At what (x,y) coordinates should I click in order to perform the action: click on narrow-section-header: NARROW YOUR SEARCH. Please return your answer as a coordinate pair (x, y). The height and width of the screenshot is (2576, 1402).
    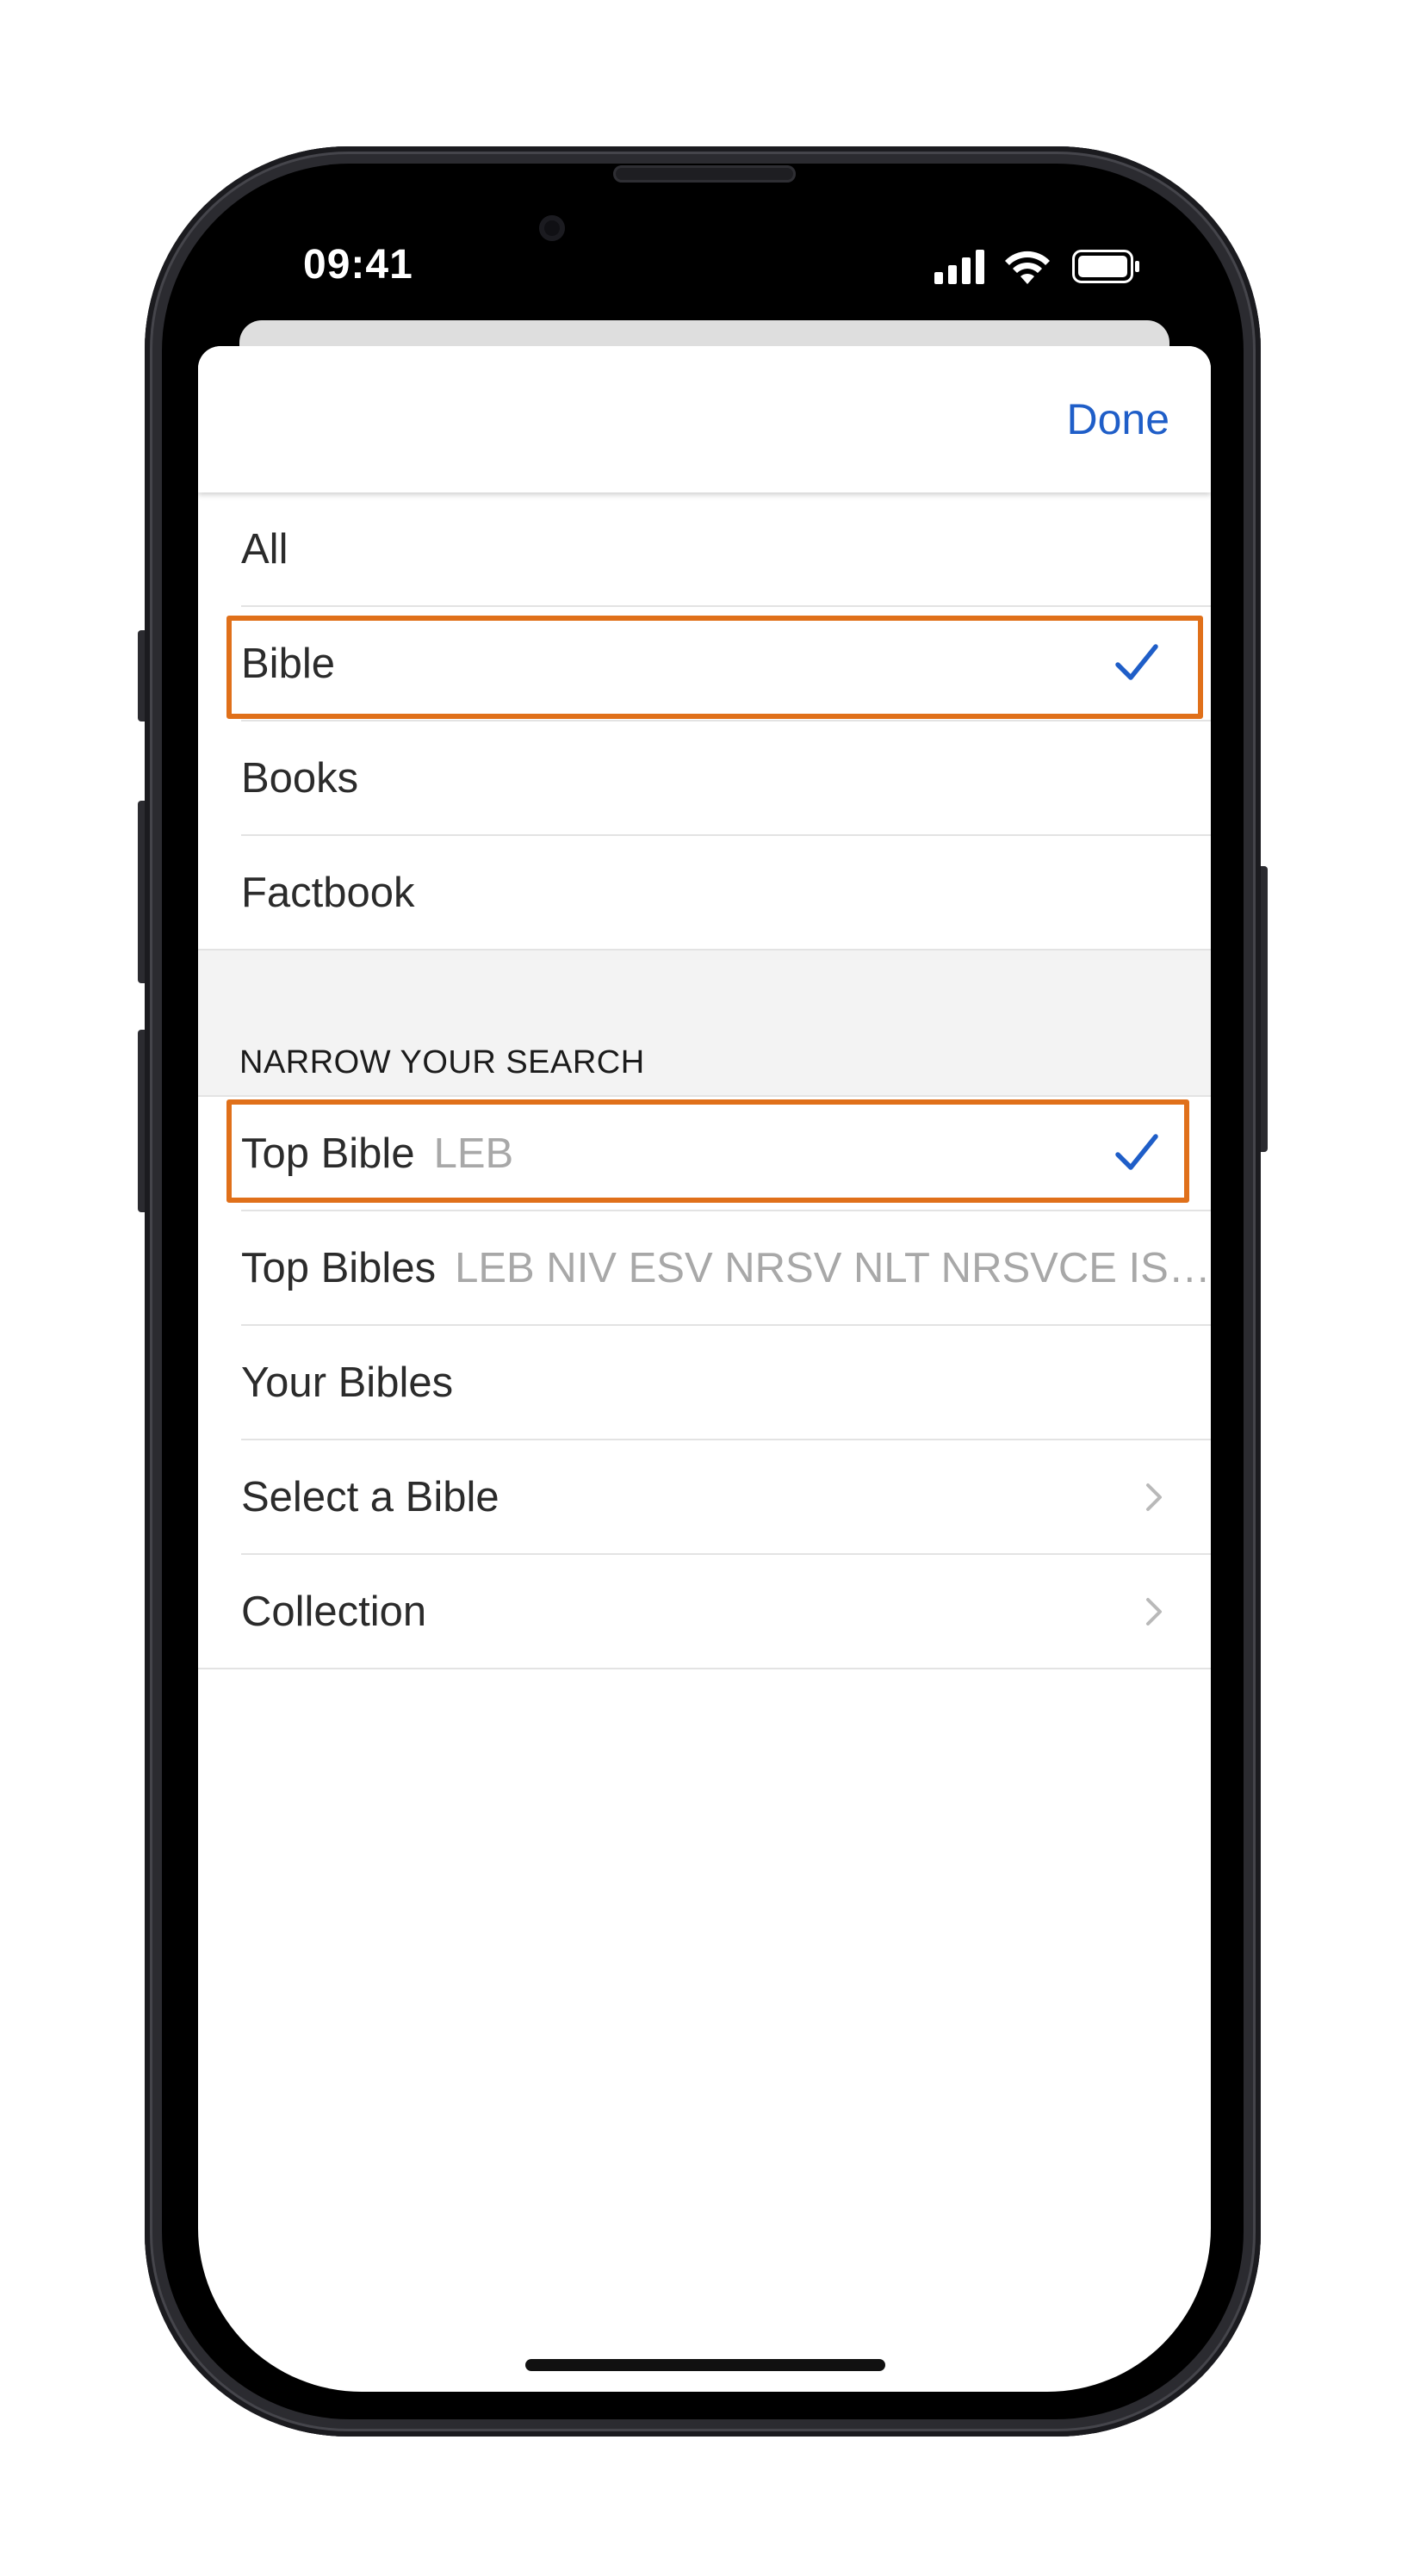
    Looking at the image, I should click on (704, 1024).